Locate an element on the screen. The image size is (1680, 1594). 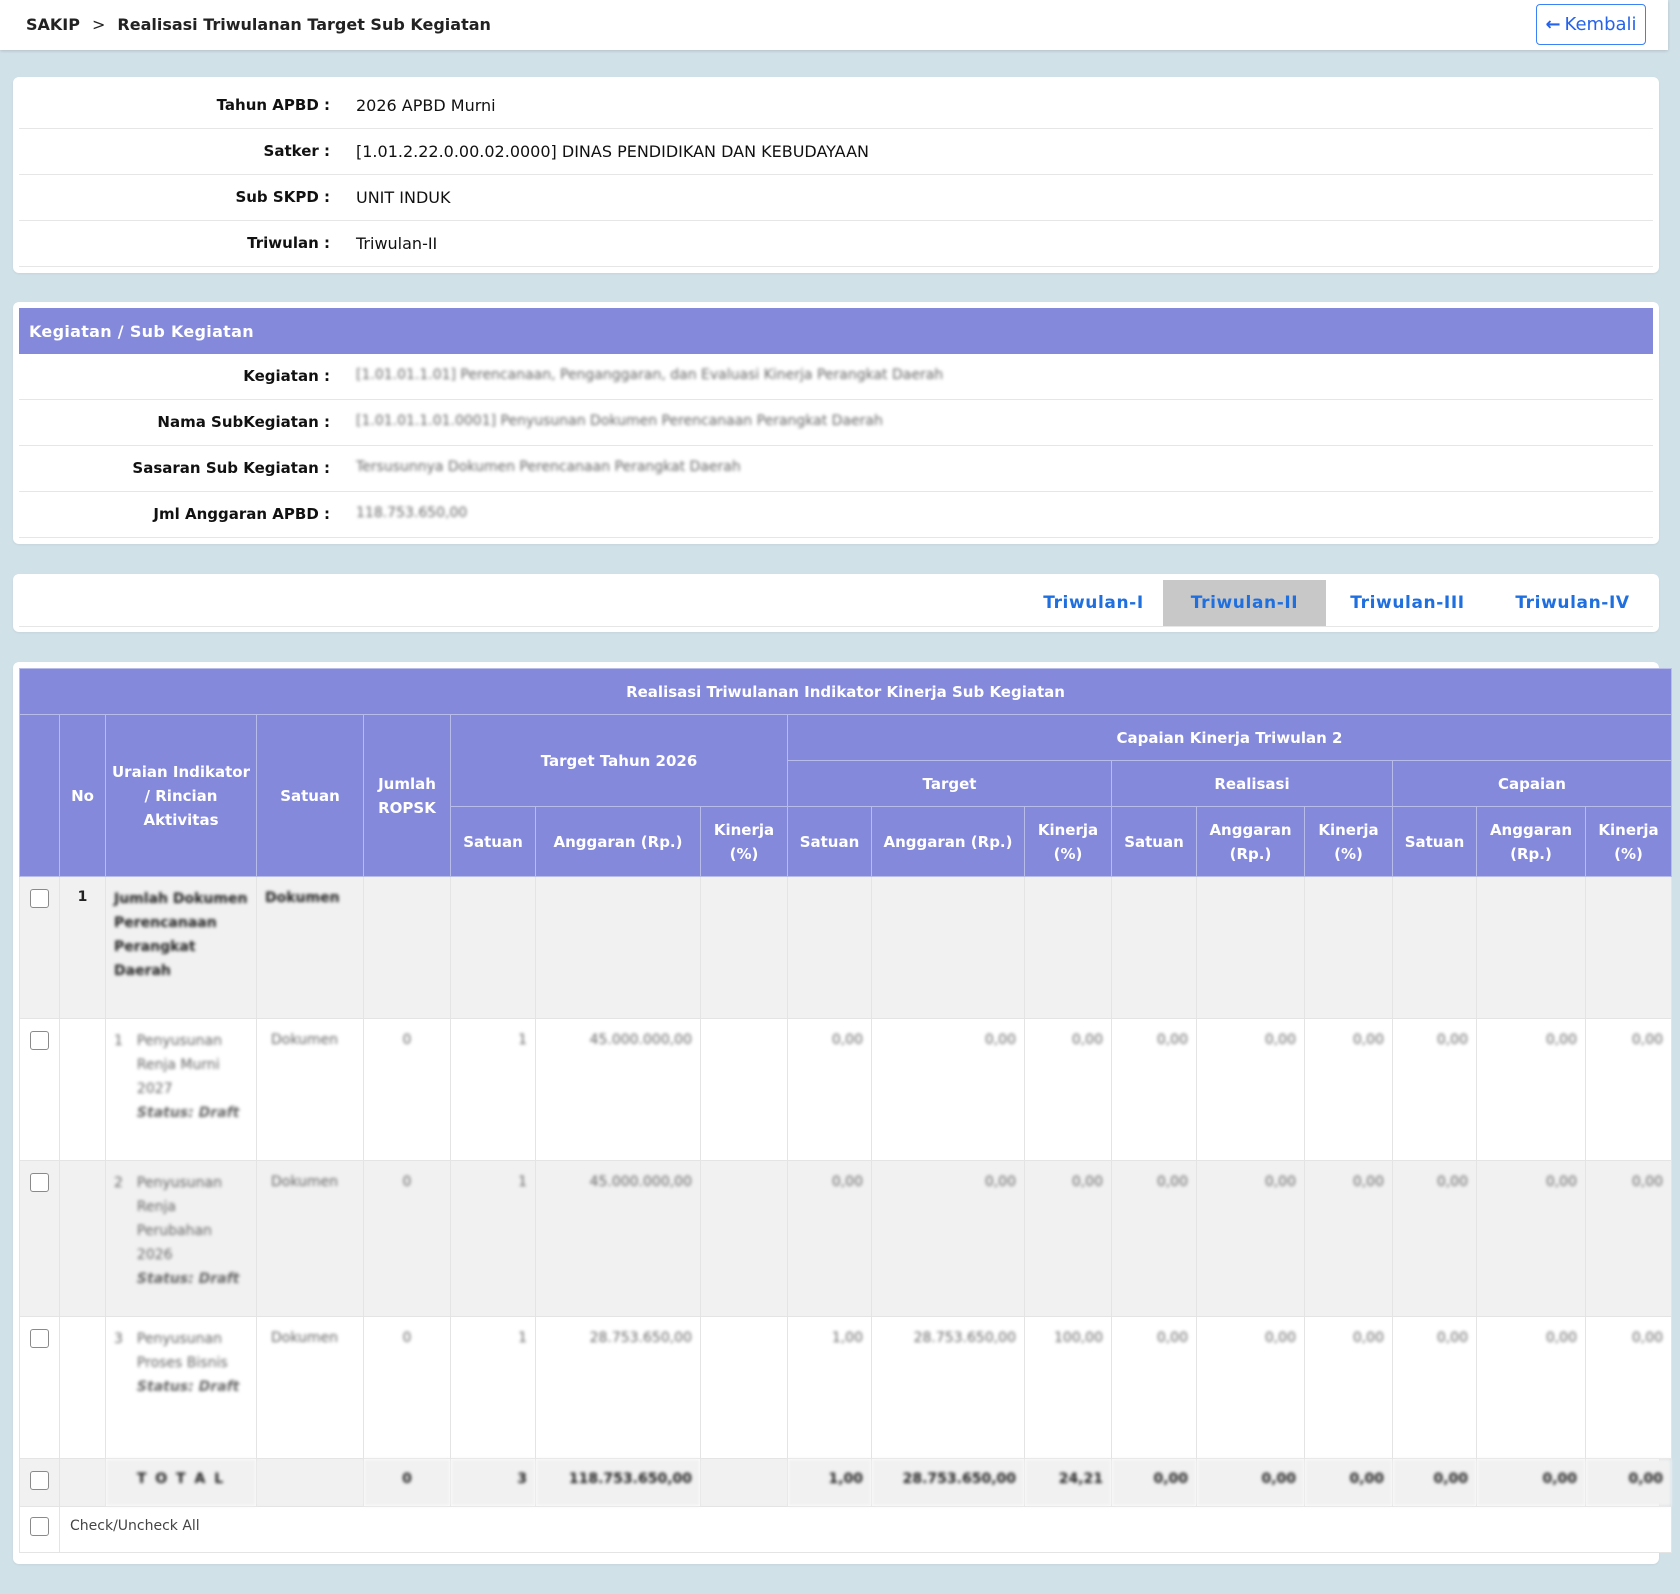
sasaran-label: Sasaran Sub Kegiatan : is located at coordinates (231, 468).